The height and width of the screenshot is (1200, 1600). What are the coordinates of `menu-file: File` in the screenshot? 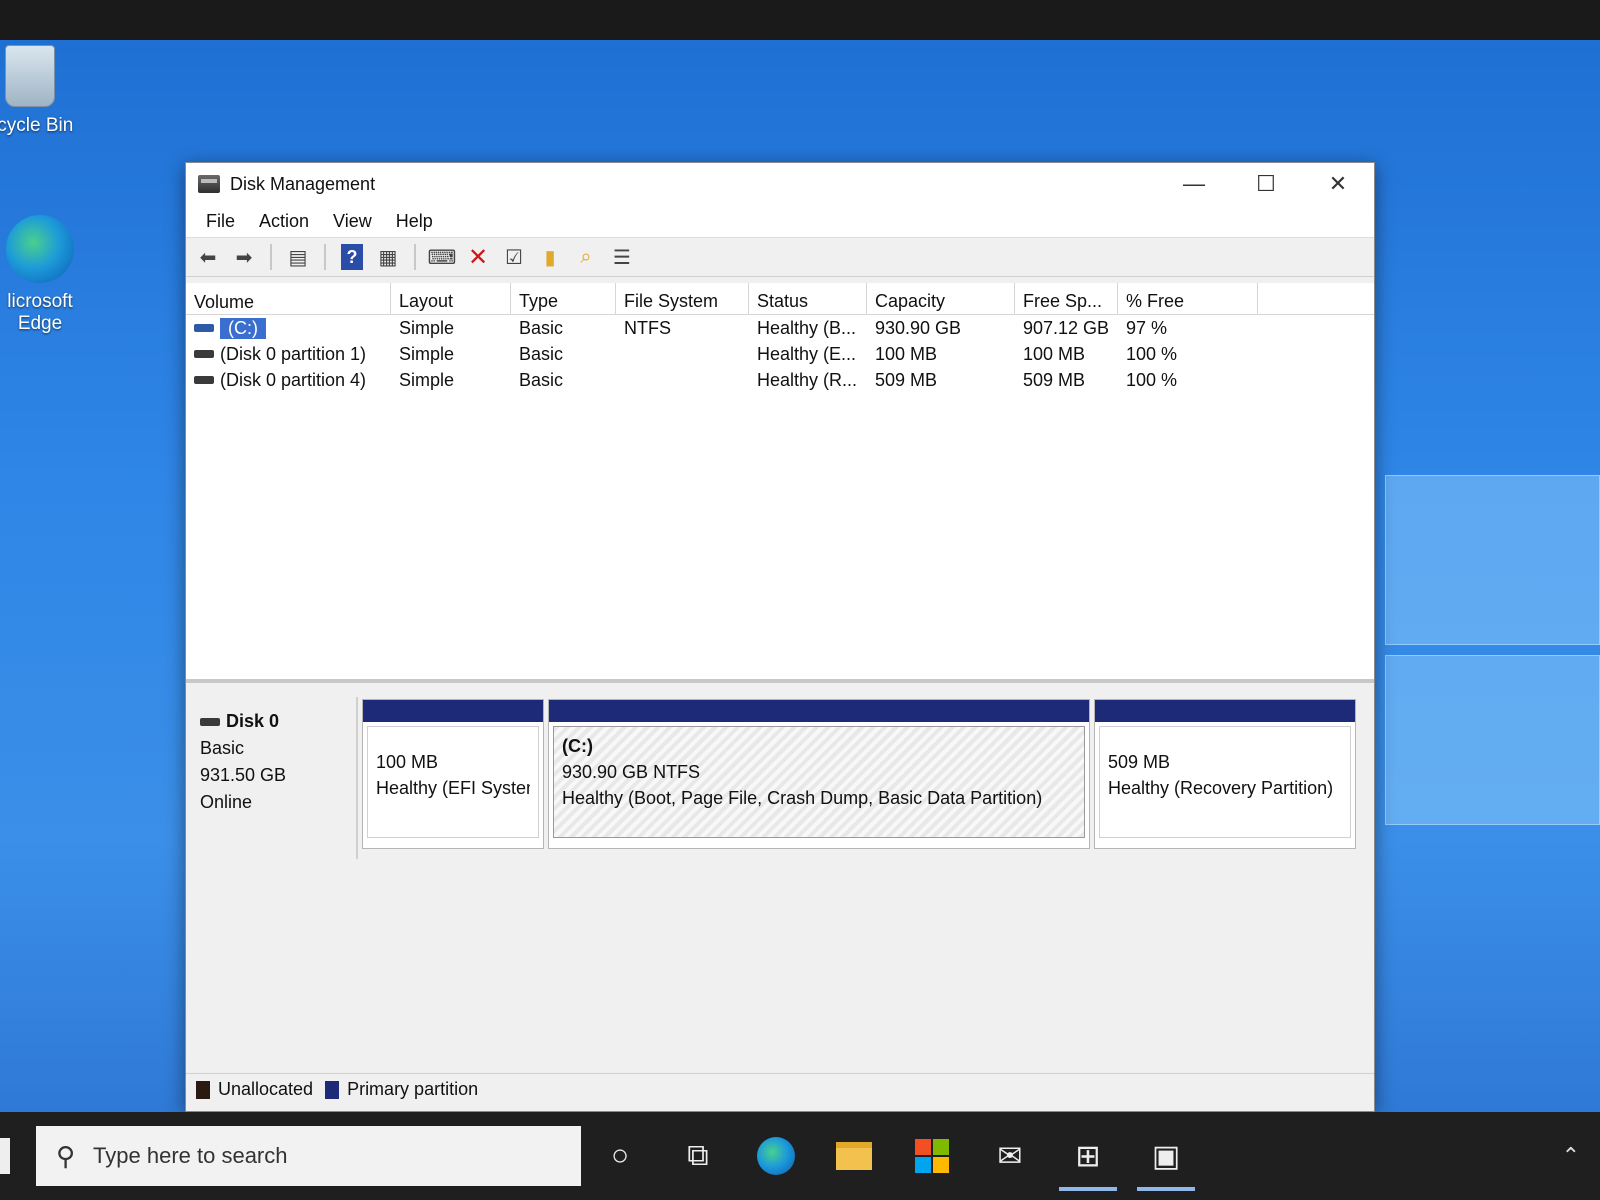 It's located at (220, 221).